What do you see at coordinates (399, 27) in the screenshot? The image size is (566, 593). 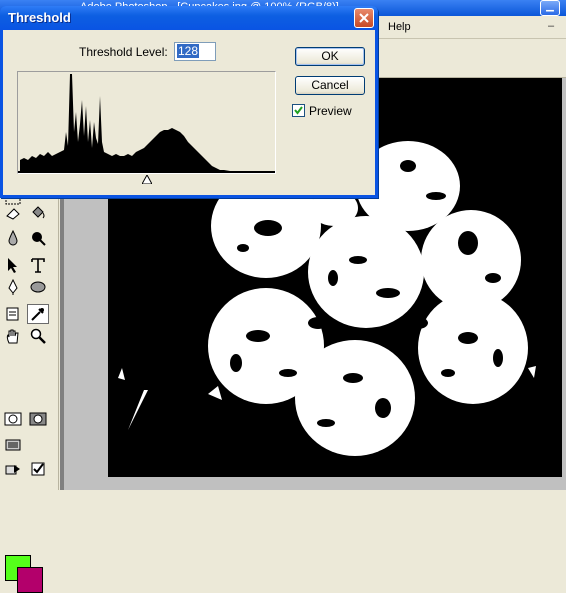 I see `menu-help: Help` at bounding box center [399, 27].